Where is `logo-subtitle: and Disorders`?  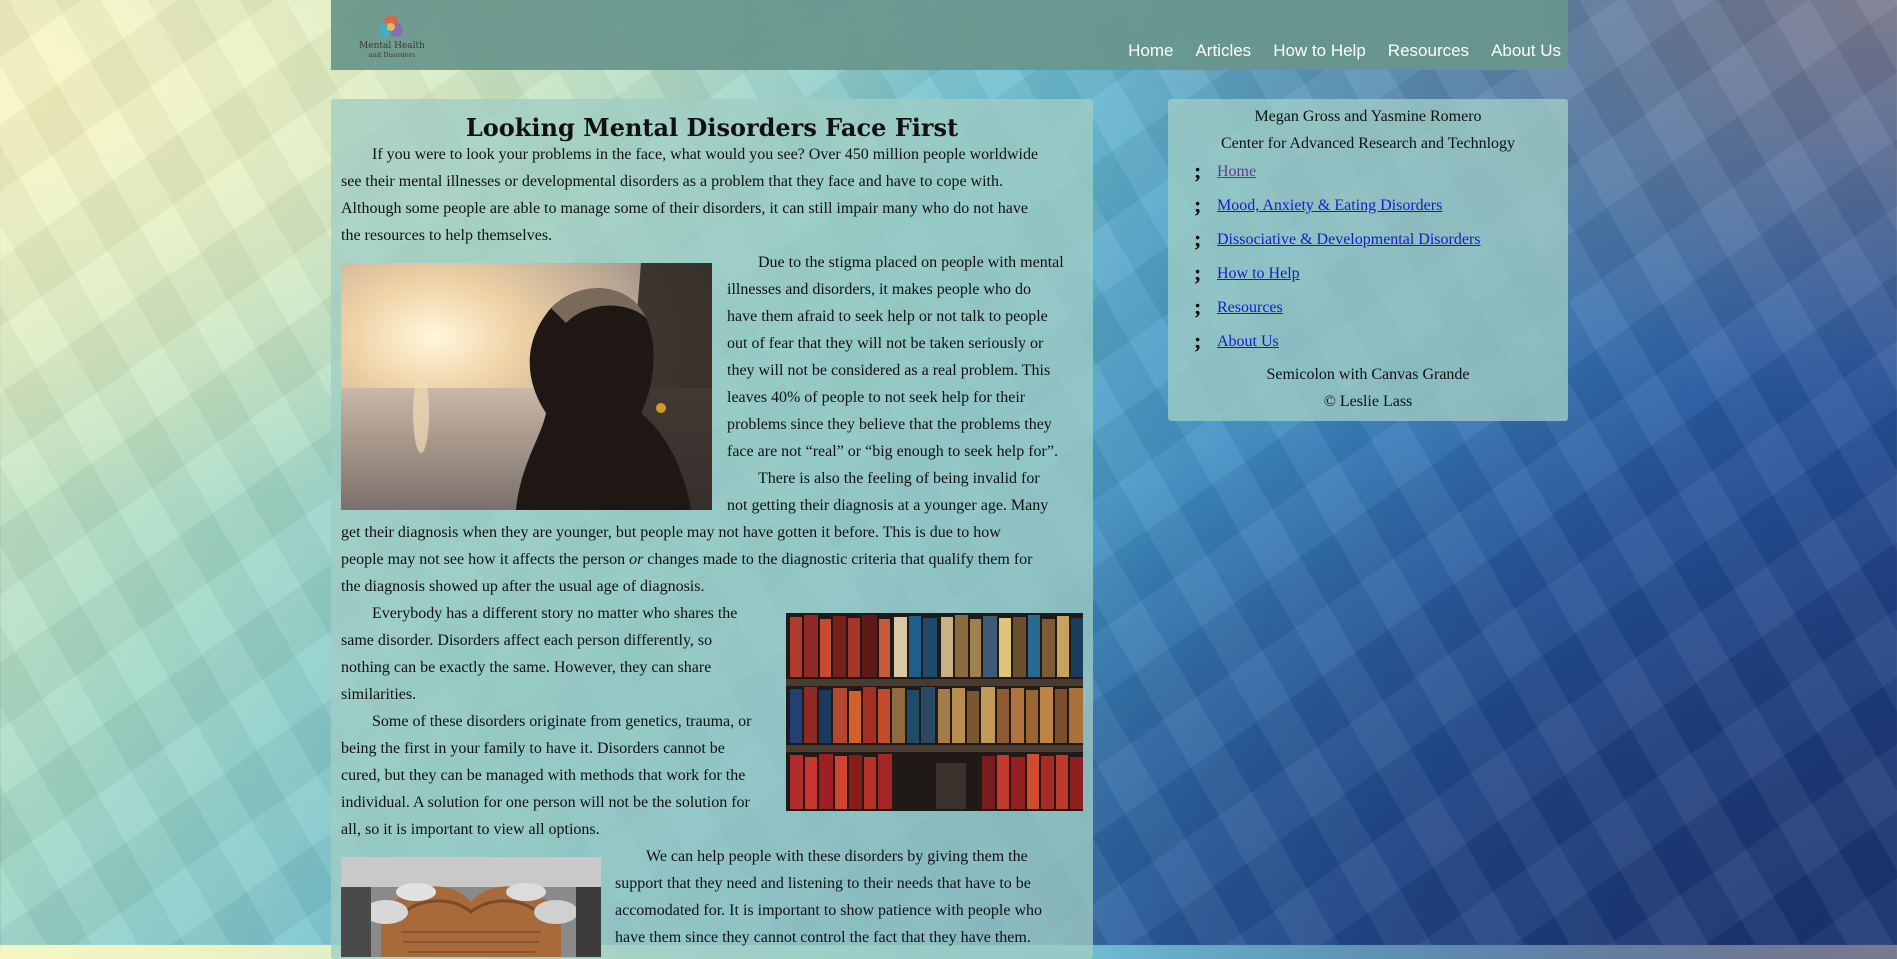
logo-subtitle: and Disorders is located at coordinates (392, 55).